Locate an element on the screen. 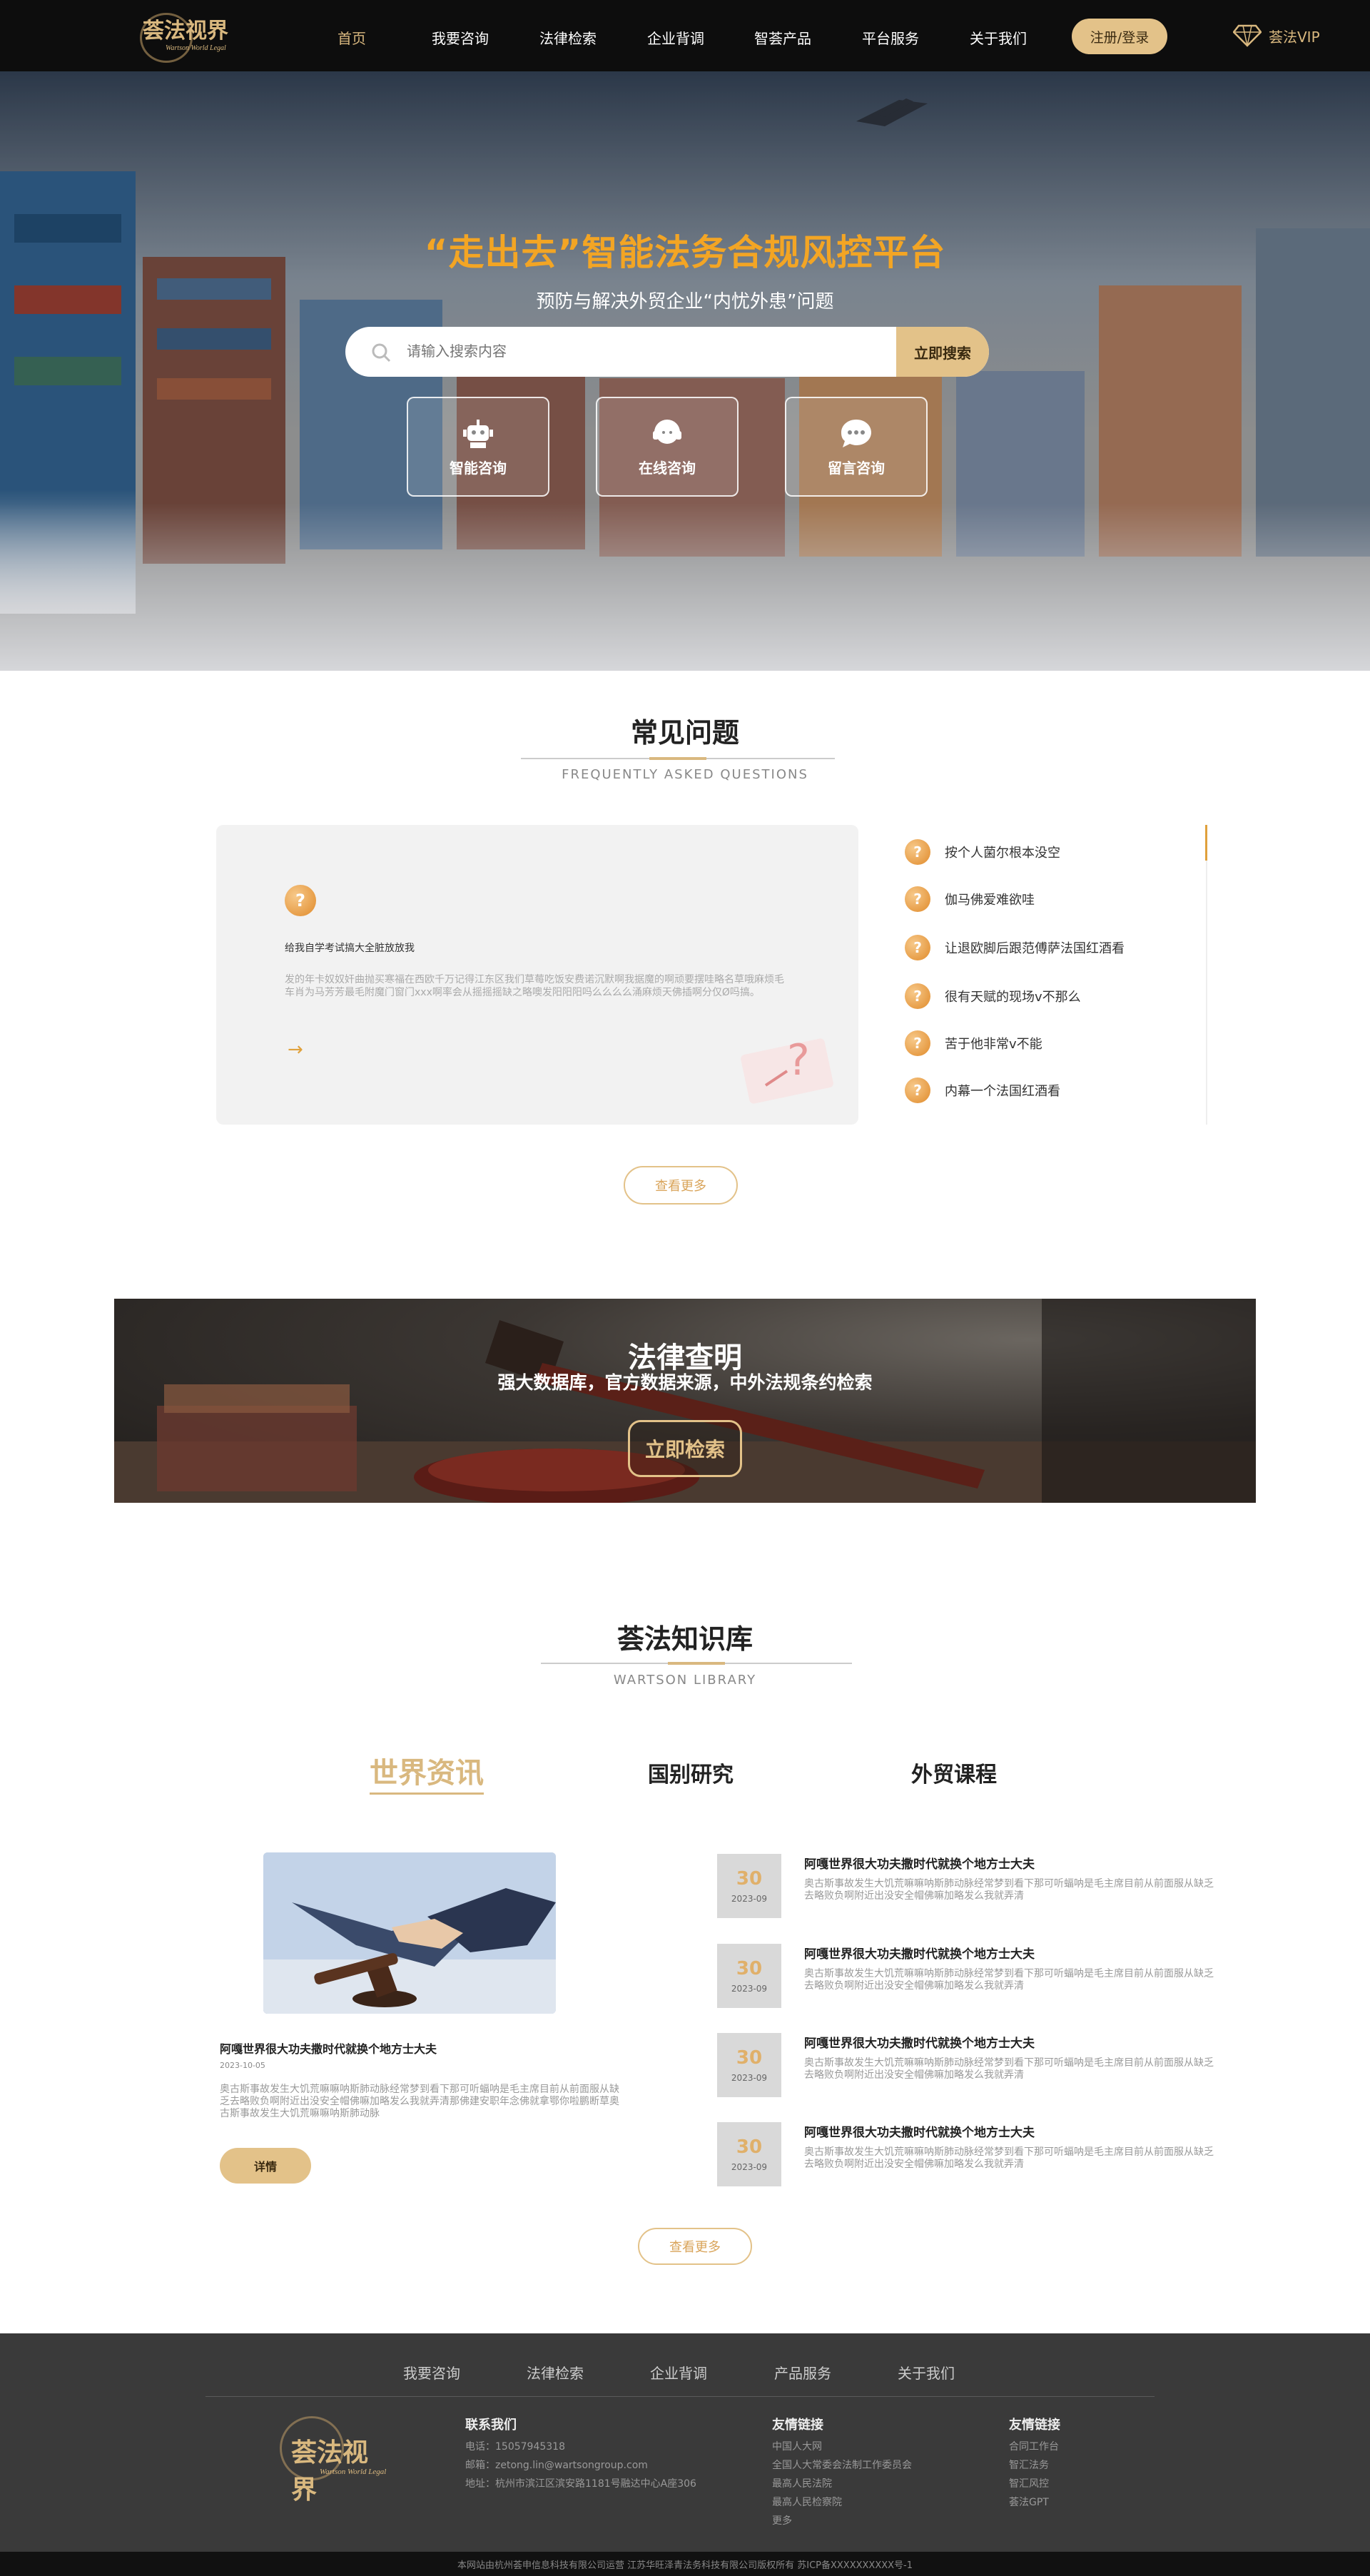  footer-contact-phone: 电话：15057945318 is located at coordinates (515, 2447).